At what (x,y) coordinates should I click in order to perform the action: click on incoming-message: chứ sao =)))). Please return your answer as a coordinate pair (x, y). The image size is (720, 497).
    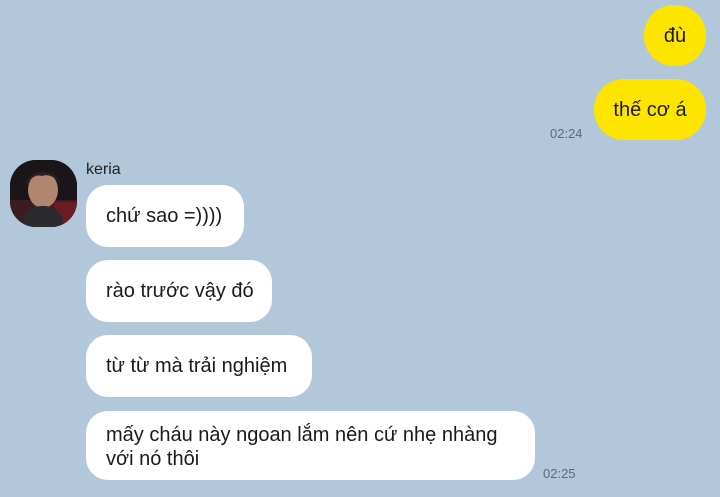
    Looking at the image, I should click on (165, 216).